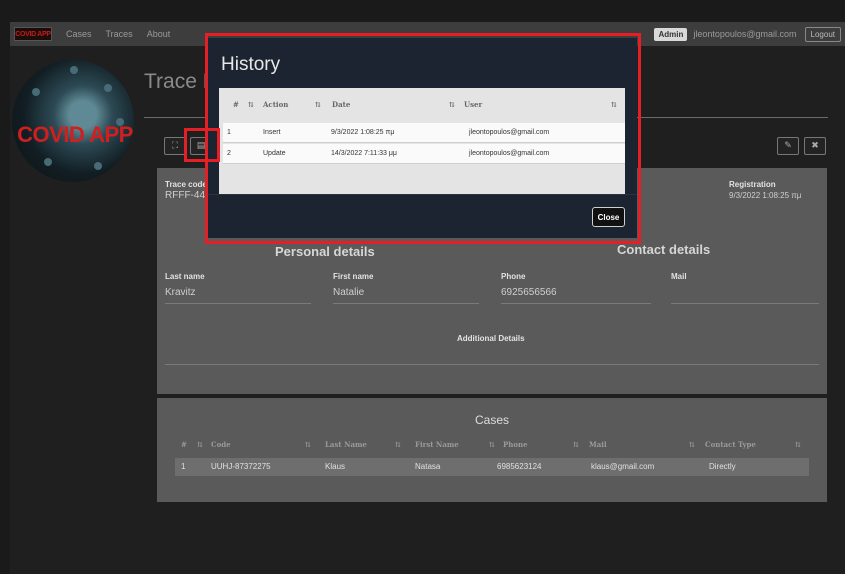  What do you see at coordinates (671, 34) in the screenshot?
I see `admin-badge: Admin` at bounding box center [671, 34].